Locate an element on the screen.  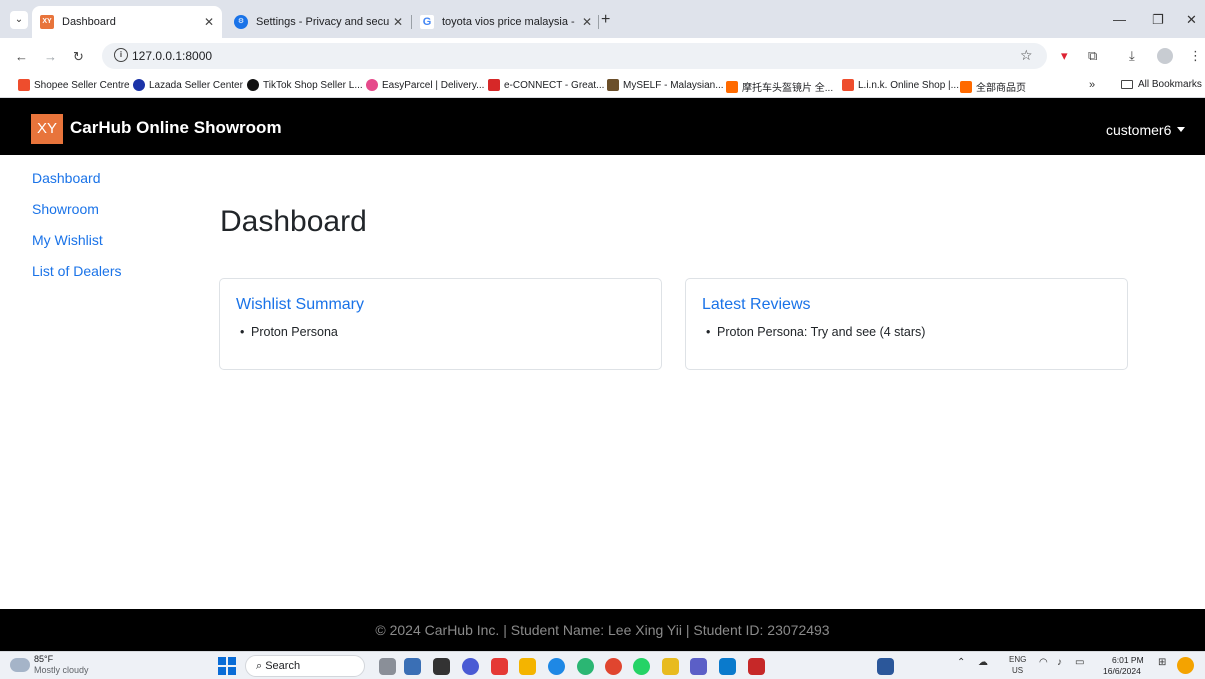
bookmarks-overflow-button: » is located at coordinates (1092, 85).